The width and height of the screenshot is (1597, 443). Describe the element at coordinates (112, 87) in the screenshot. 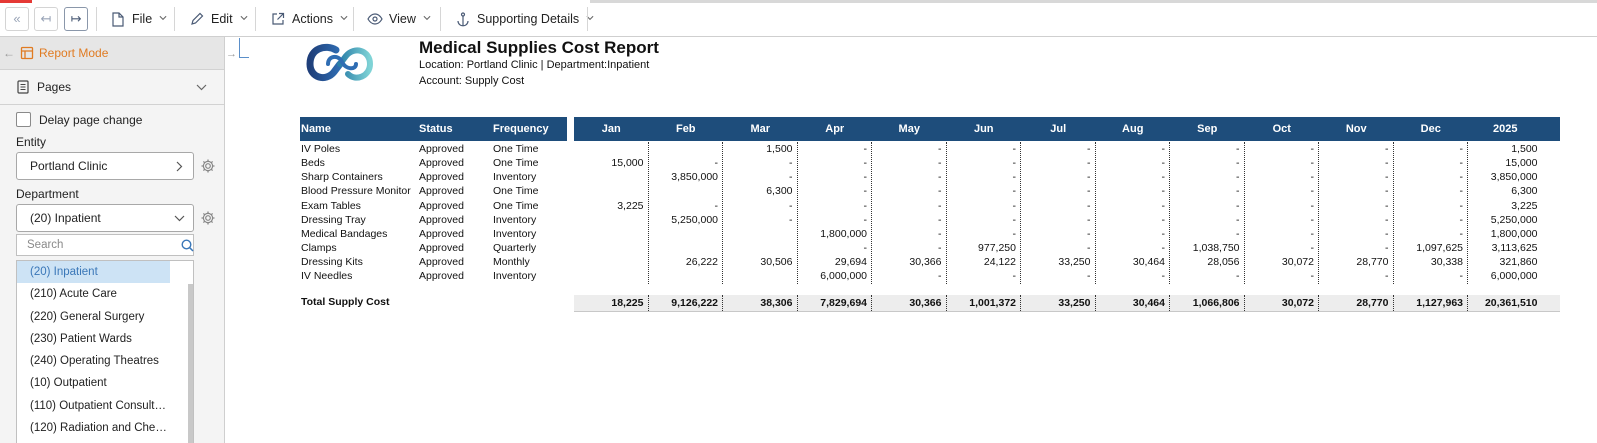

I see `pages-section-header: Pages` at that location.